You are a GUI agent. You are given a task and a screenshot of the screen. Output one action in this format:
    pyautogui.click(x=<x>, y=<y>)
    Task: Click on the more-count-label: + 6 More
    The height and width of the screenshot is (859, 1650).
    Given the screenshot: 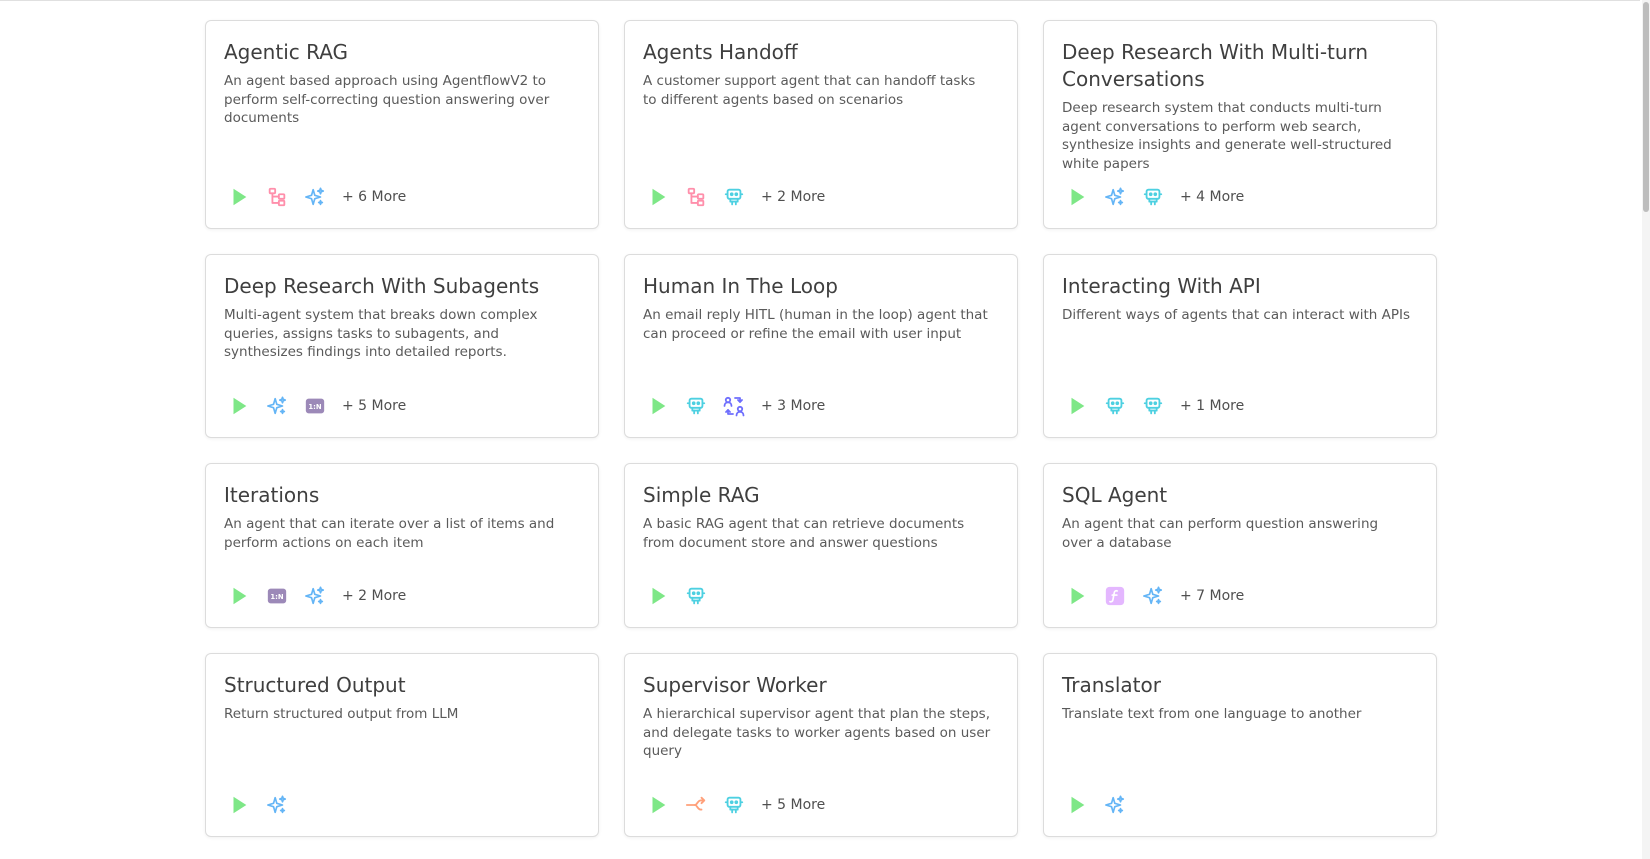 What is the action you would take?
    pyautogui.click(x=374, y=197)
    